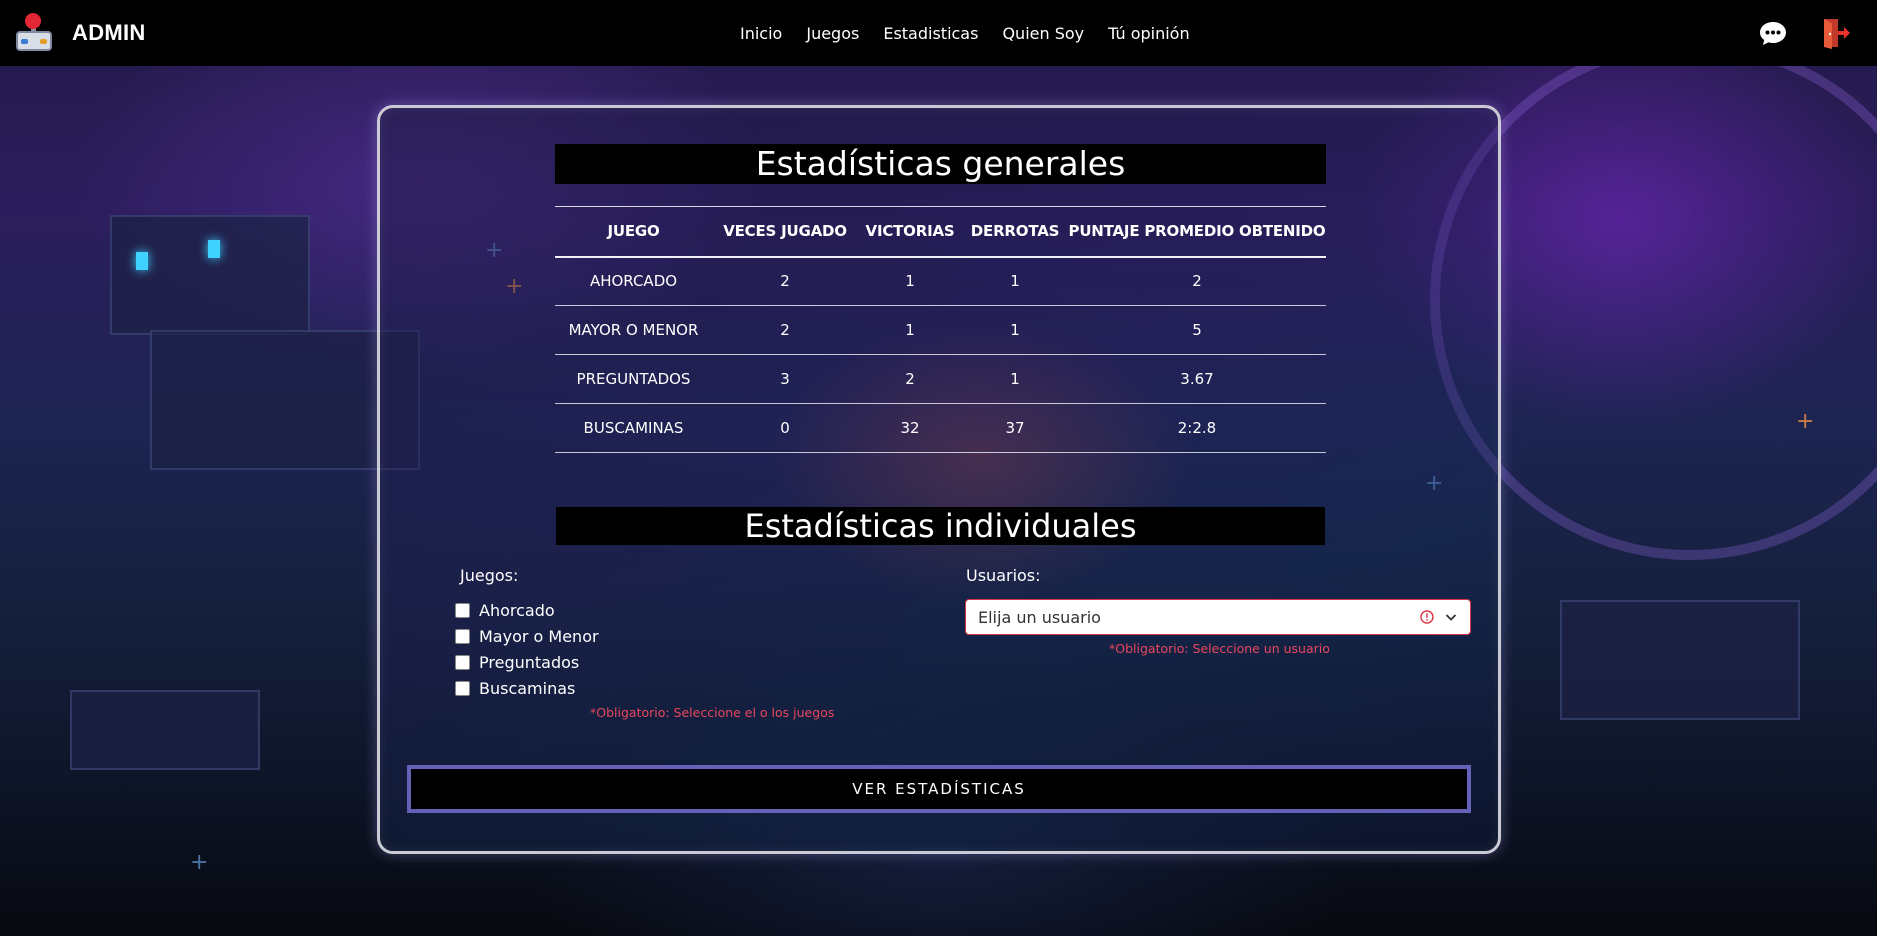  What do you see at coordinates (1003, 575) in the screenshot?
I see `users-label: Usuarios:` at bounding box center [1003, 575].